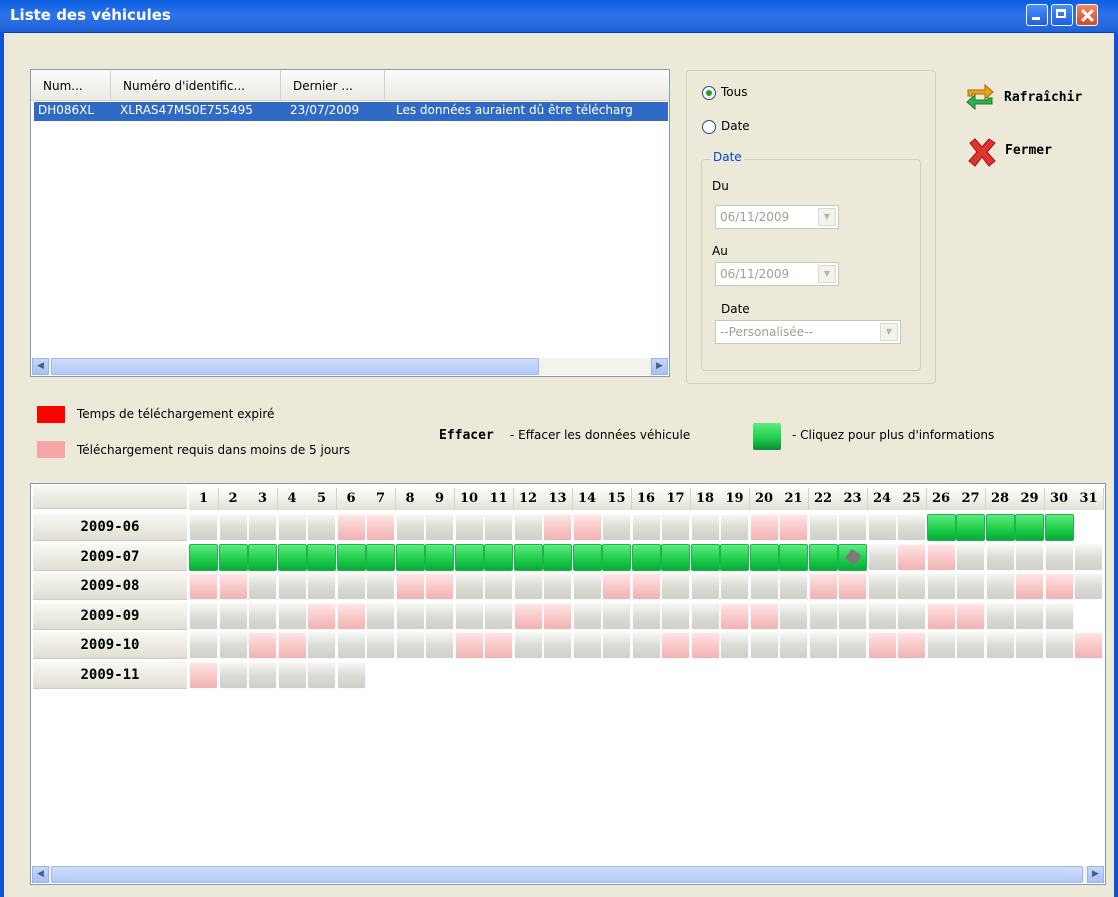 The image size is (1118, 897). What do you see at coordinates (1062, 15) in the screenshot?
I see `maximize-icon` at bounding box center [1062, 15].